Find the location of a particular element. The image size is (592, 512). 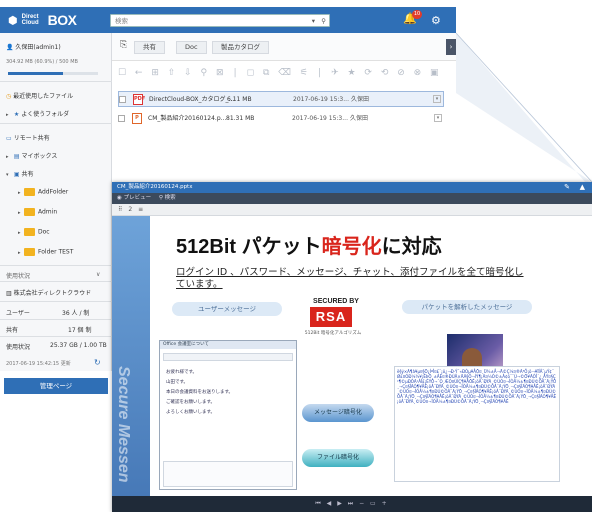

folder-item-addfolder: ▸ AddFolder is located at coordinates (43, 192).